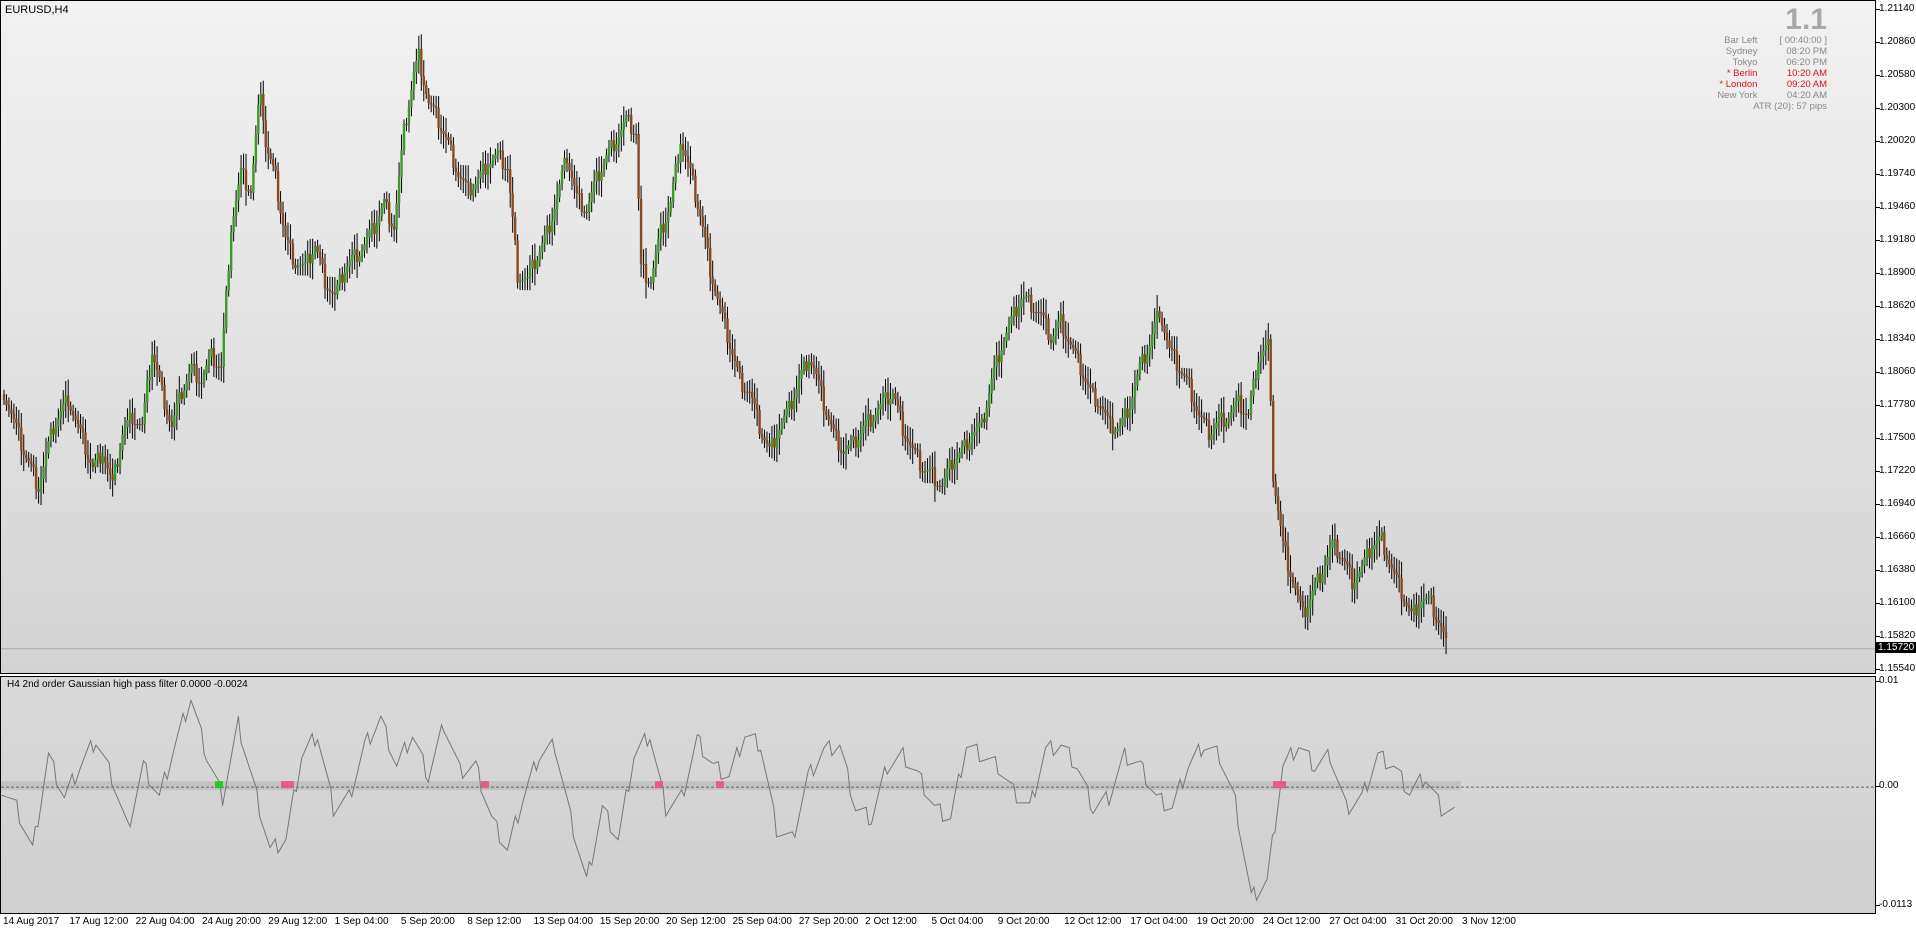 Image resolution: width=1916 pixels, height=933 pixels. I want to click on time-tick-label: 25 Sep 04:00, so click(762, 921).